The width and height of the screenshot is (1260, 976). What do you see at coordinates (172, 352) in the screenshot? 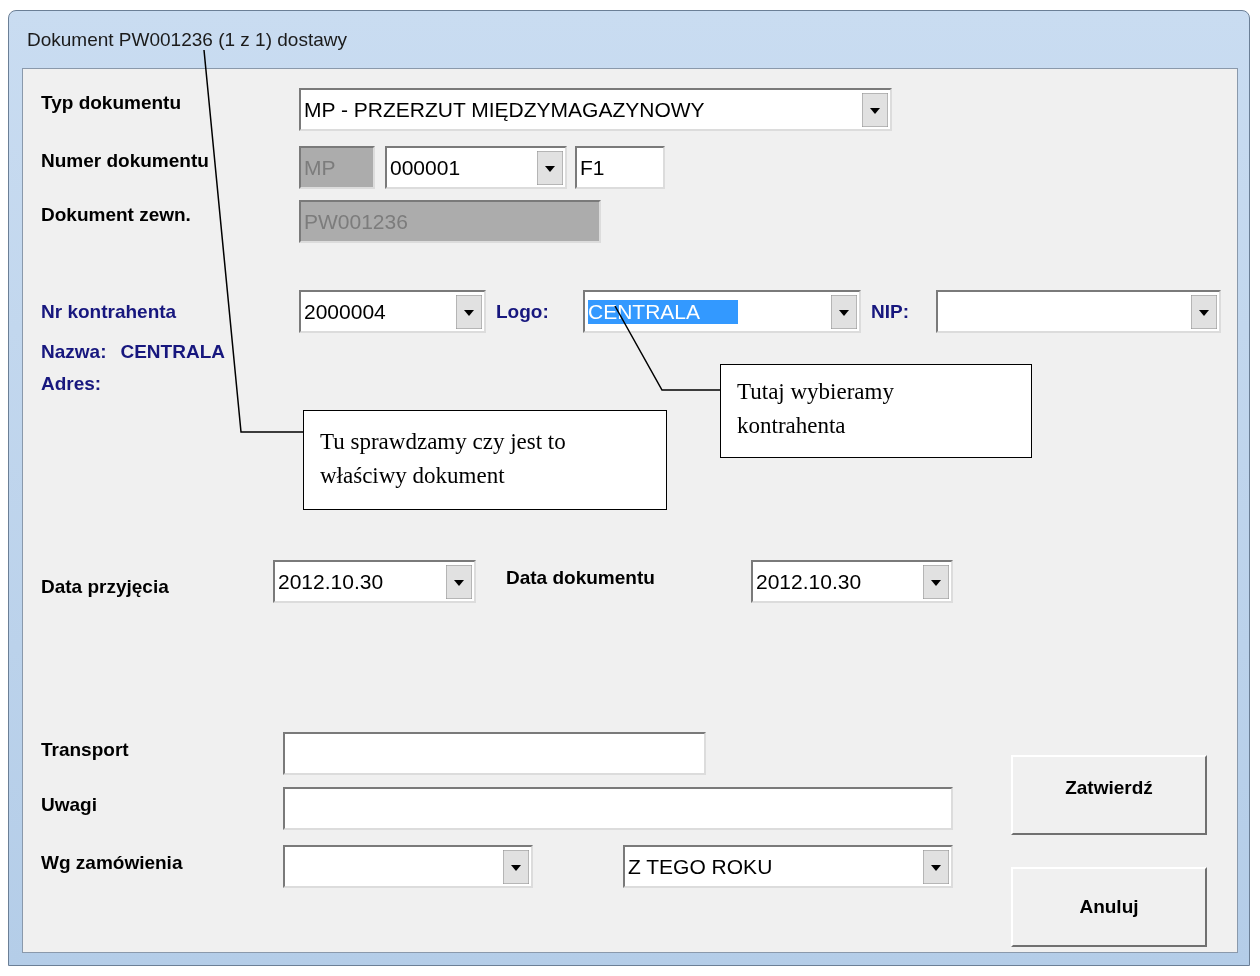
I see `contractor-name: CENTRALA` at bounding box center [172, 352].